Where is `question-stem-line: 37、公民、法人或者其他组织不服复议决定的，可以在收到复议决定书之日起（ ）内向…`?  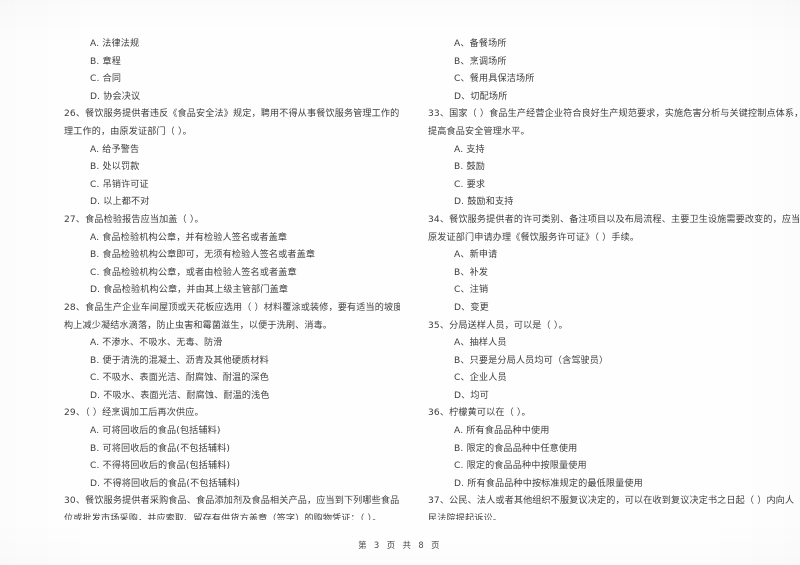
question-stem-line: 37、公民、法人或者其他组织不服复议决定的，可以在收到复议决定书之日起（ ）内向… is located at coordinates (611, 501).